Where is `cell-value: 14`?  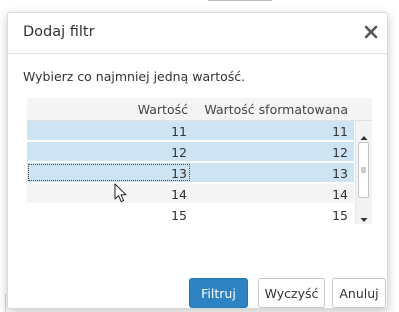 cell-value: 14 is located at coordinates (179, 194).